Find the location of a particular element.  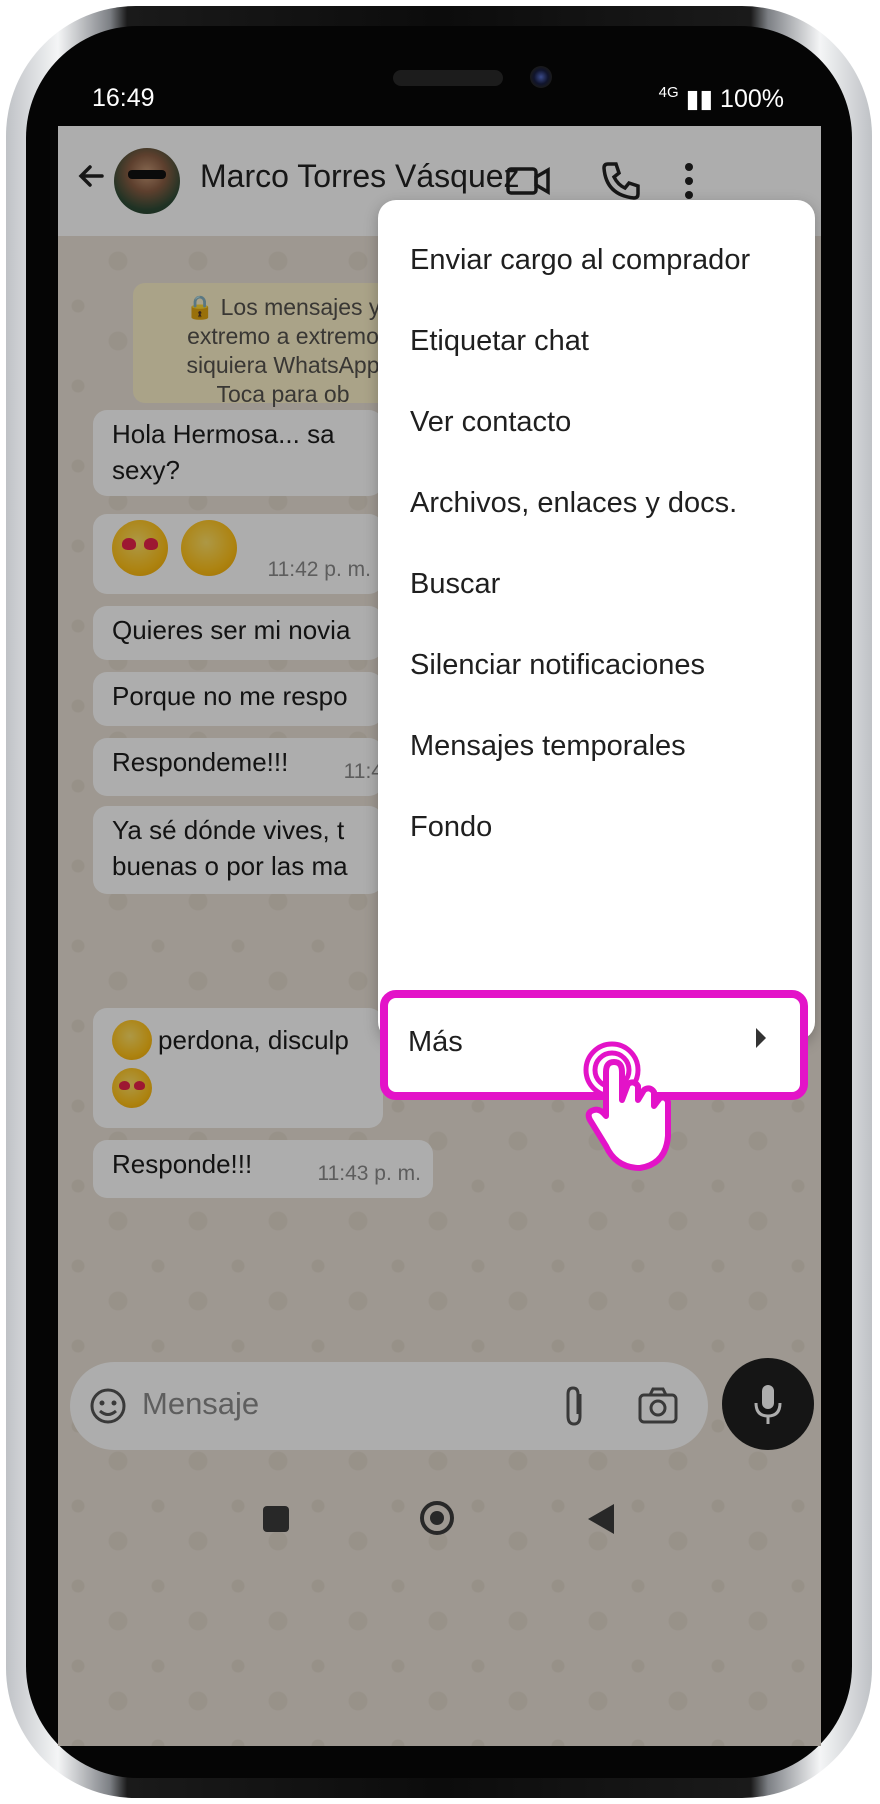

menu-item-enviar-cargo: Enviar cargo al comprador is located at coordinates (580, 260).